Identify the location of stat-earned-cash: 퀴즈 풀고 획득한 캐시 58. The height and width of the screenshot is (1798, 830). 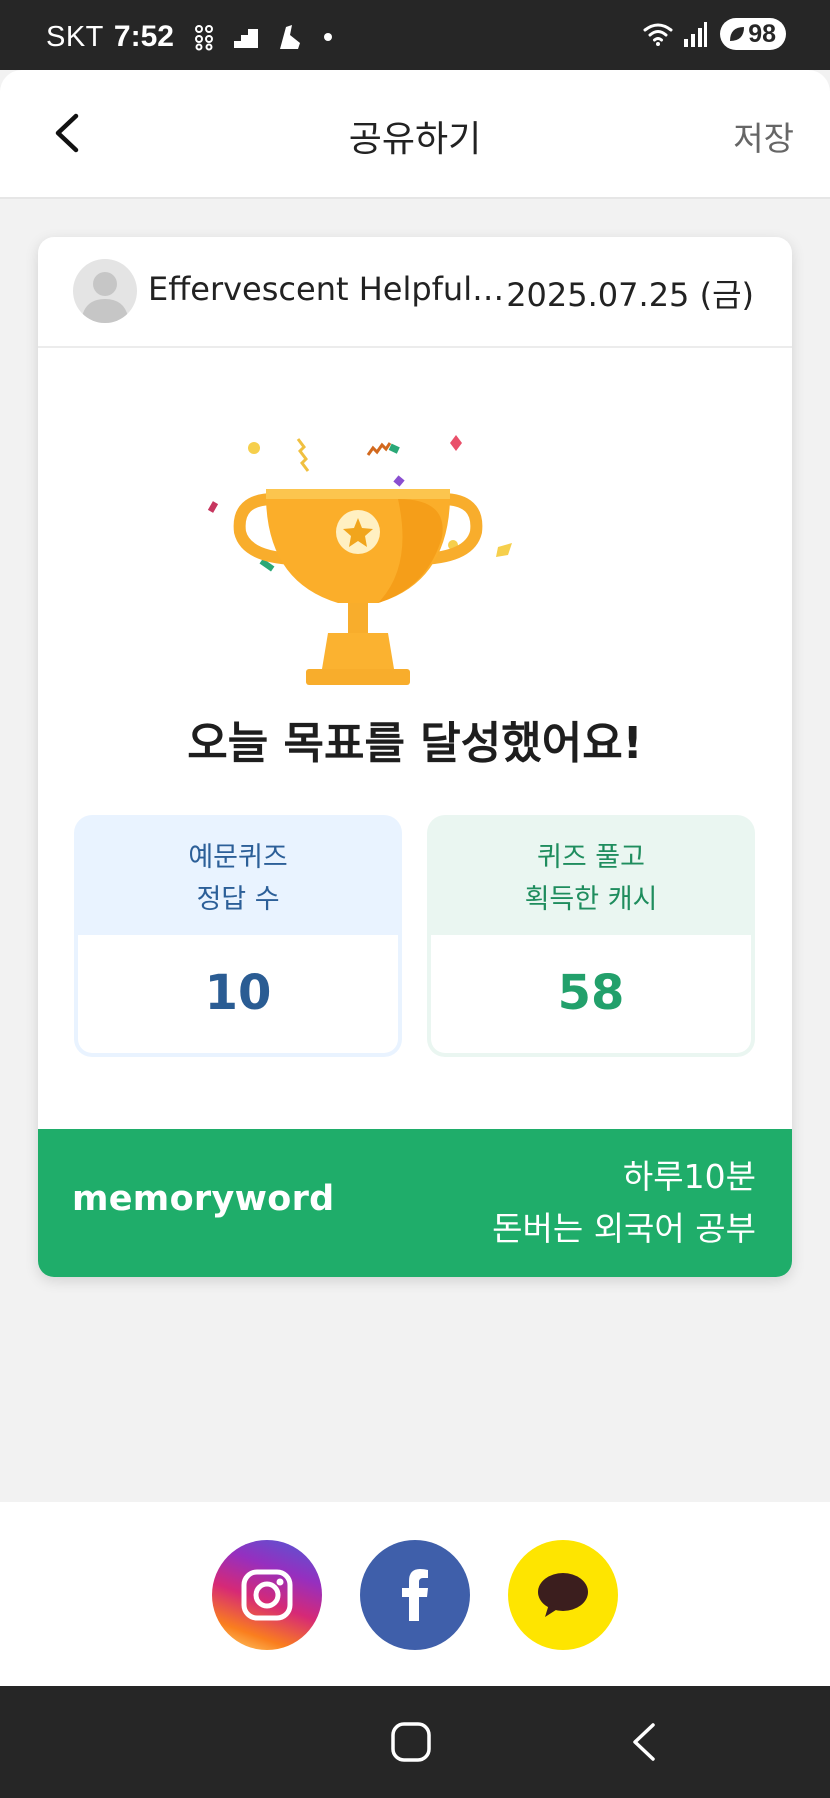
(591, 936).